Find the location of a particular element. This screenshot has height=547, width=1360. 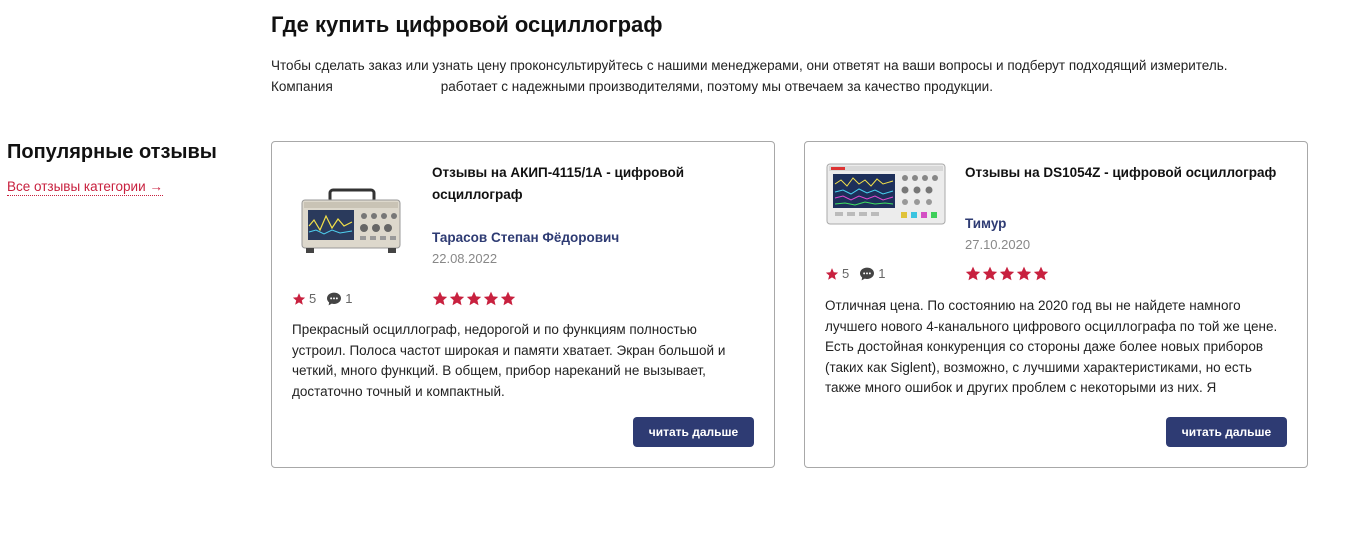

review-date: 27.10.2020 is located at coordinates (998, 244).